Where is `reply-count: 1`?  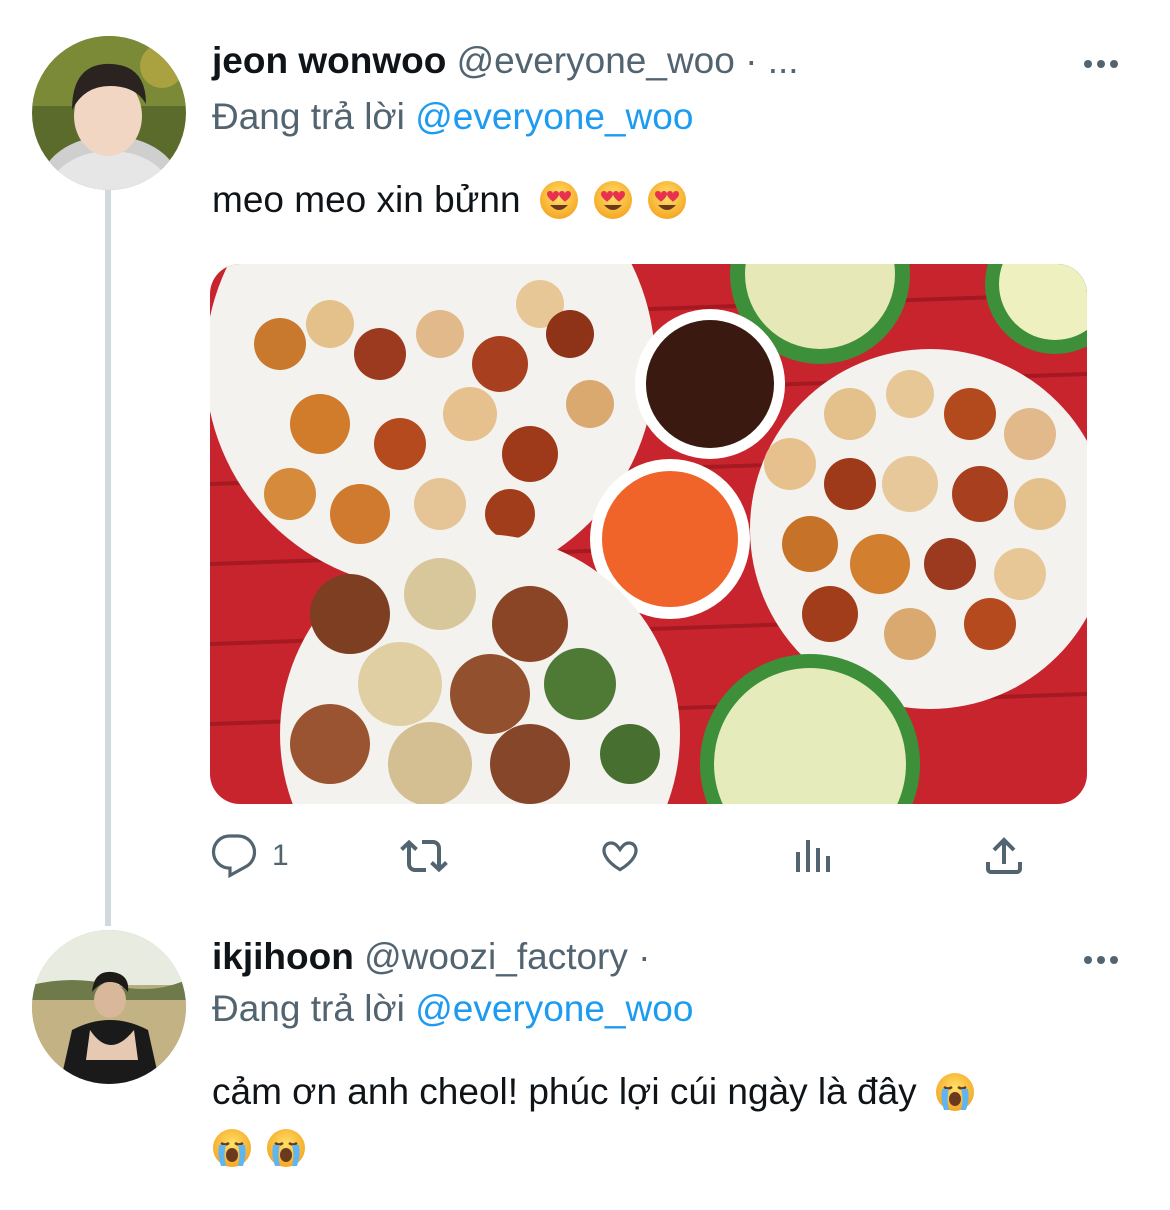
reply-count: 1 is located at coordinates (280, 855).